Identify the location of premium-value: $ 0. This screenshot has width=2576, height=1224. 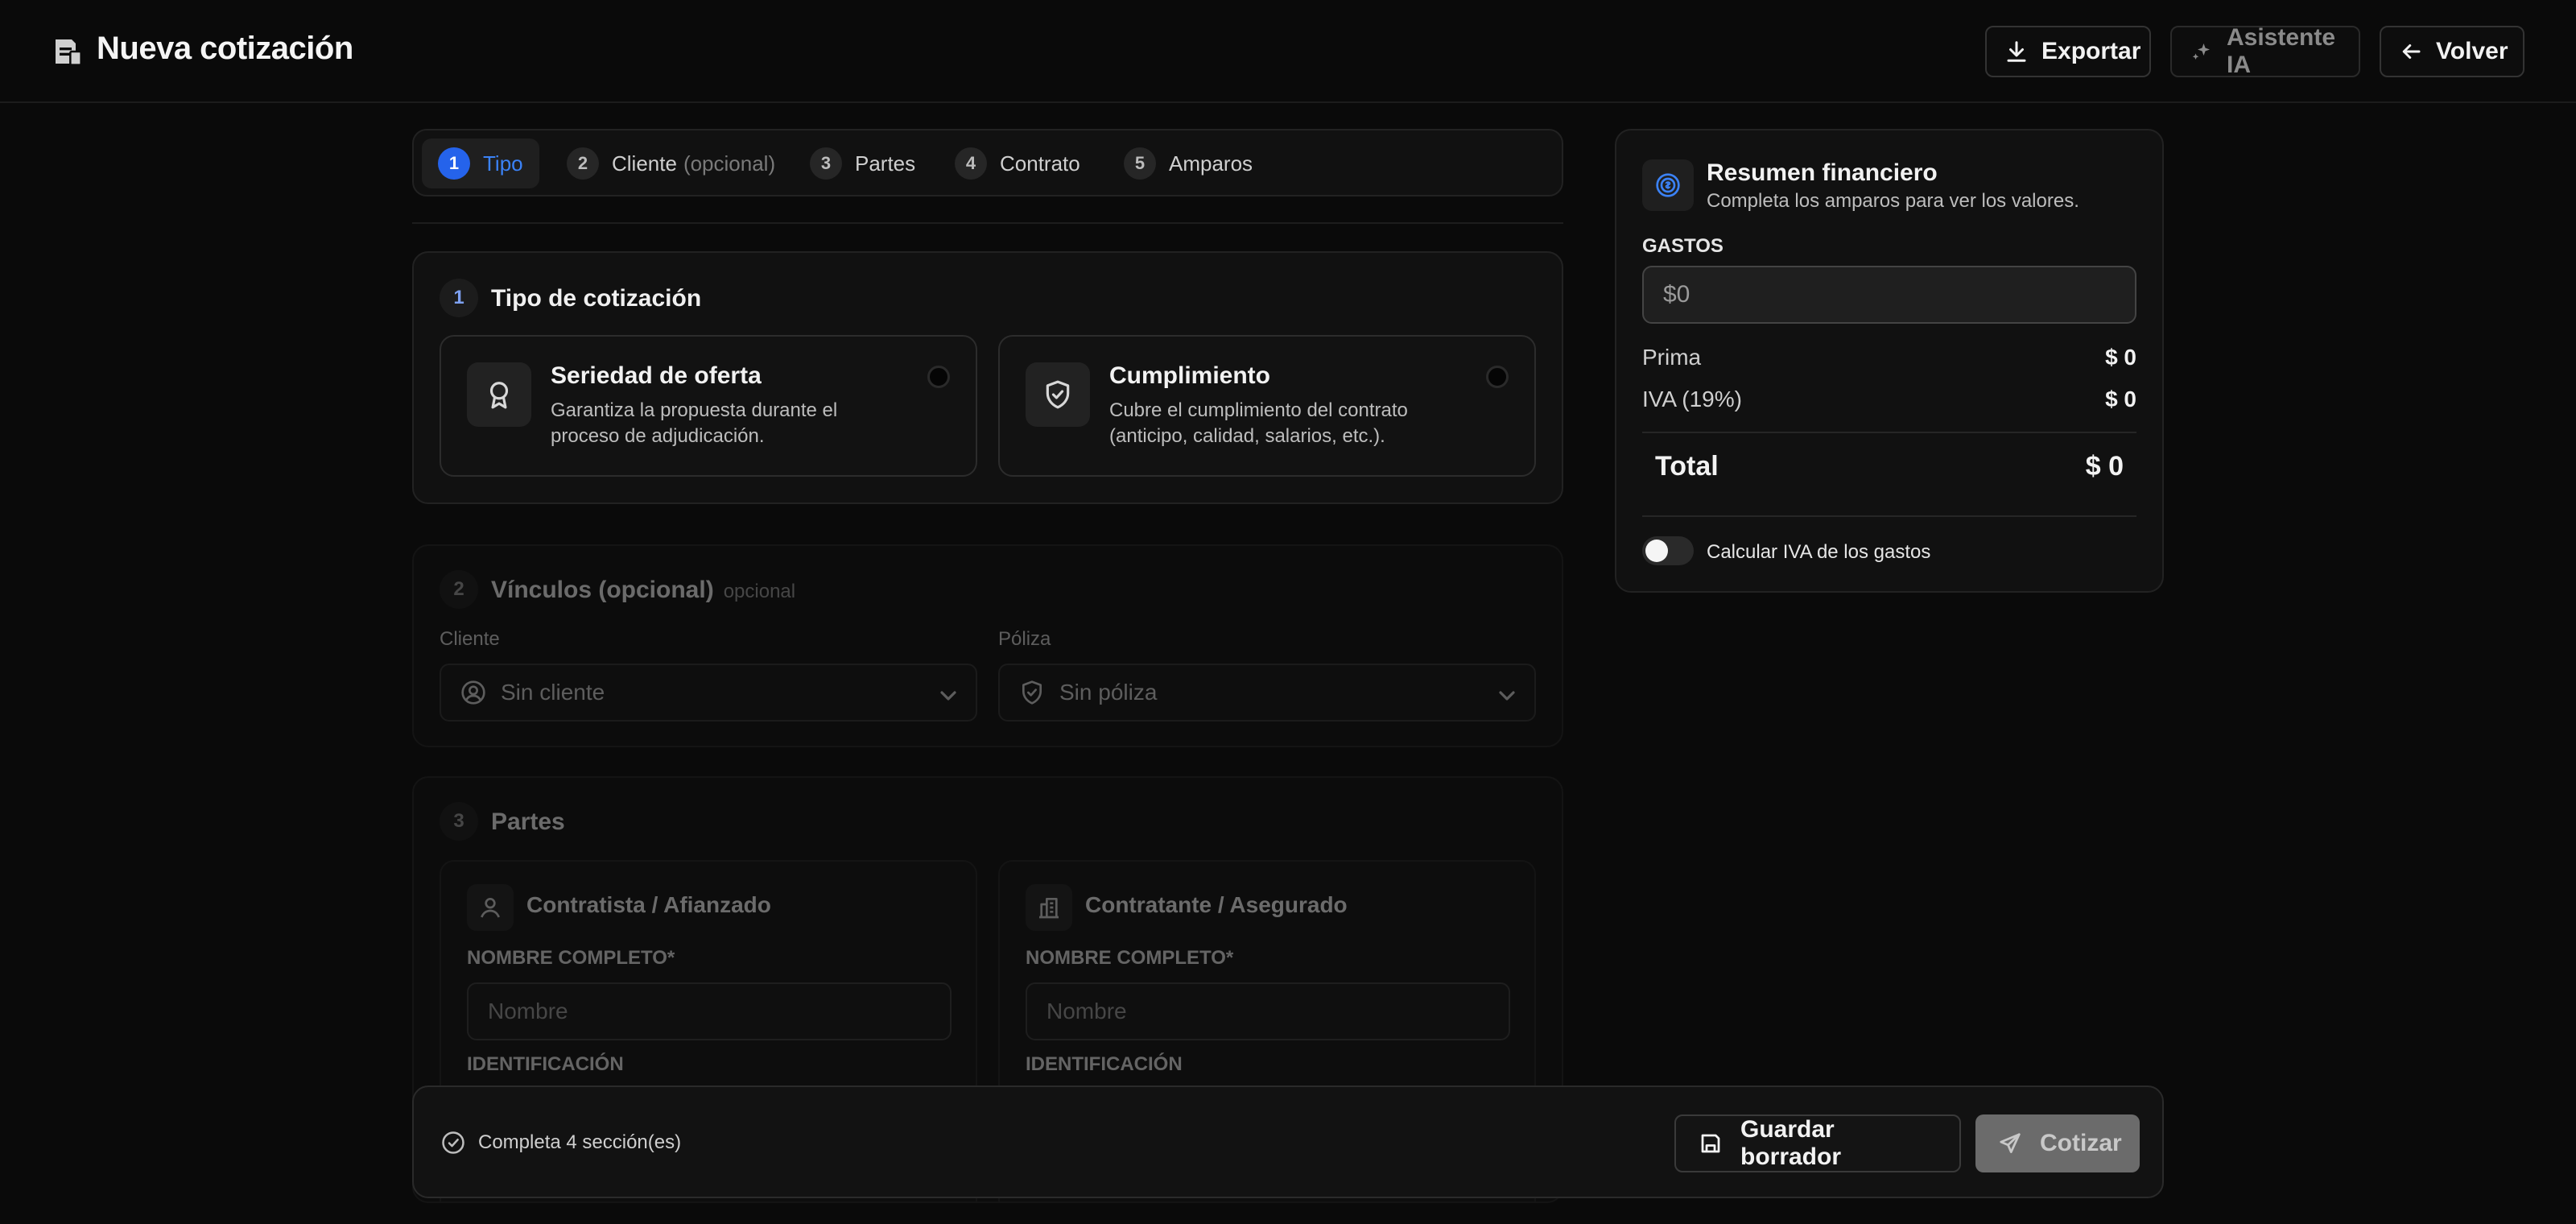
(2120, 357).